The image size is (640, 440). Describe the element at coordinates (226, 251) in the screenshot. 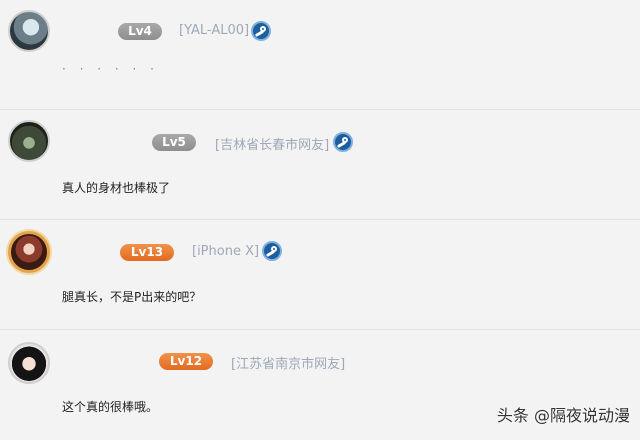

I see `device-label: [iPhone X]` at that location.